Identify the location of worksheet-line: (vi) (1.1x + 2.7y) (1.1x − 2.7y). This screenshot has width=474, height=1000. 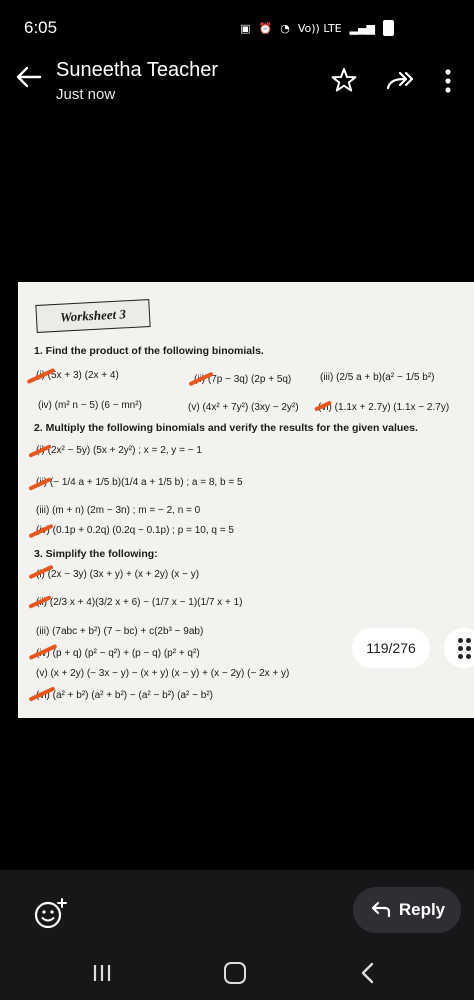
(384, 407).